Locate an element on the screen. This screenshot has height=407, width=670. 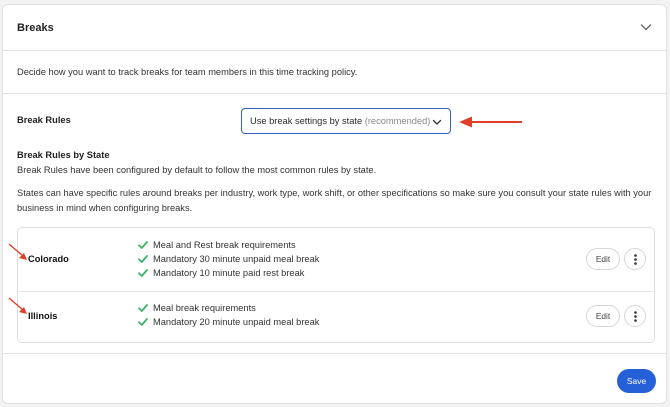
rule-item: Meal break requirements is located at coordinates (228, 308).